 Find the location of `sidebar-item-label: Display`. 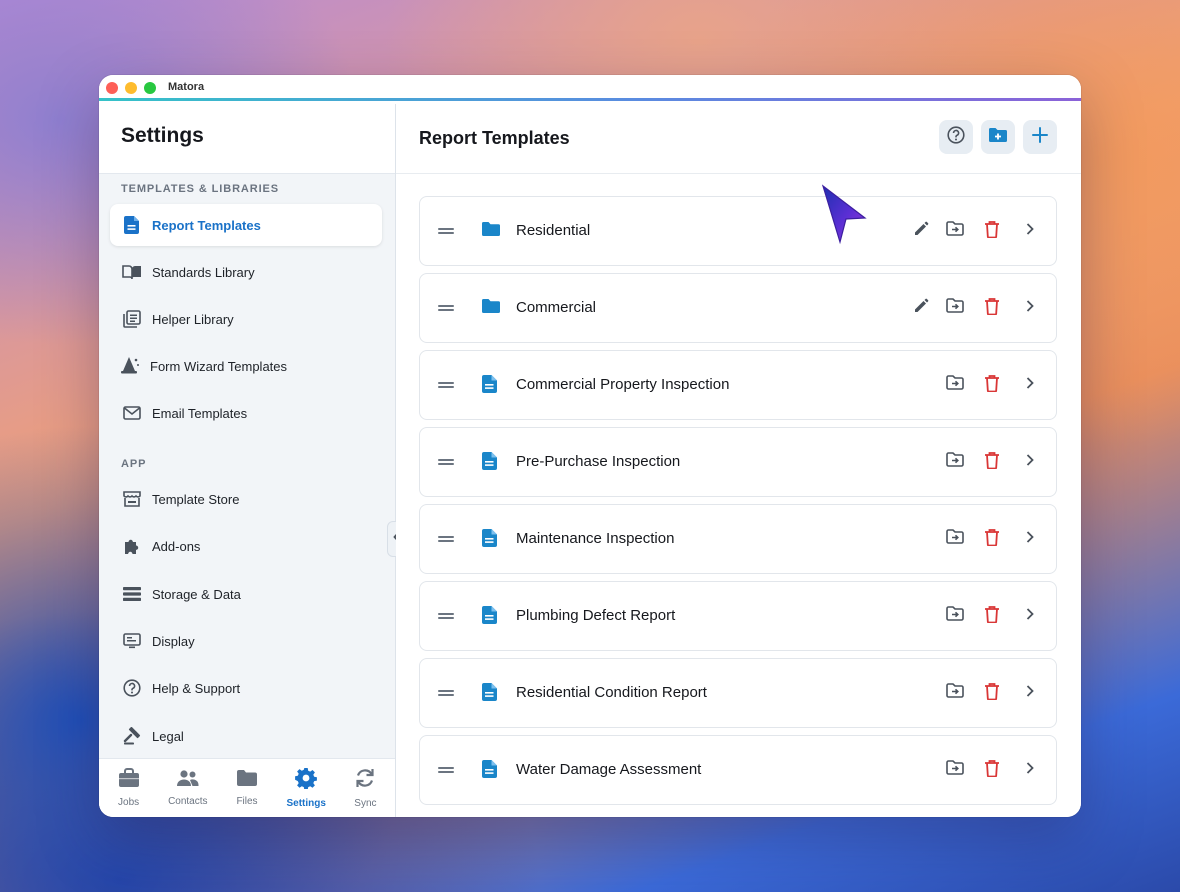

sidebar-item-label: Display is located at coordinates (173, 641).